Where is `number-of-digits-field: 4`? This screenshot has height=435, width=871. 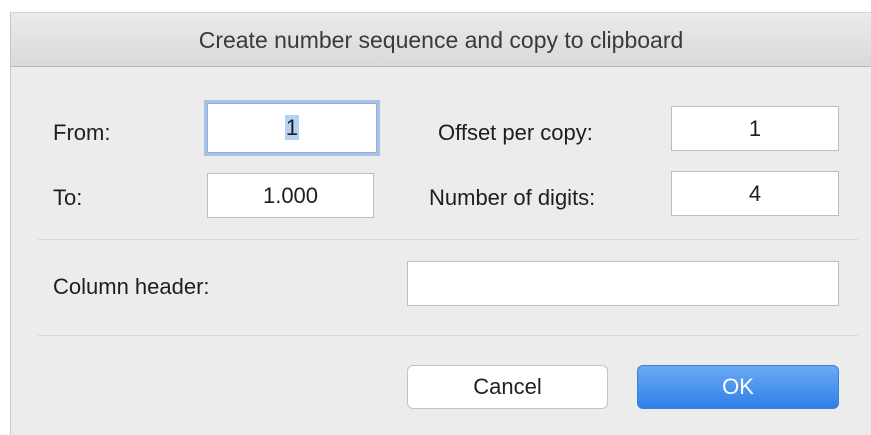 number-of-digits-field: 4 is located at coordinates (755, 193).